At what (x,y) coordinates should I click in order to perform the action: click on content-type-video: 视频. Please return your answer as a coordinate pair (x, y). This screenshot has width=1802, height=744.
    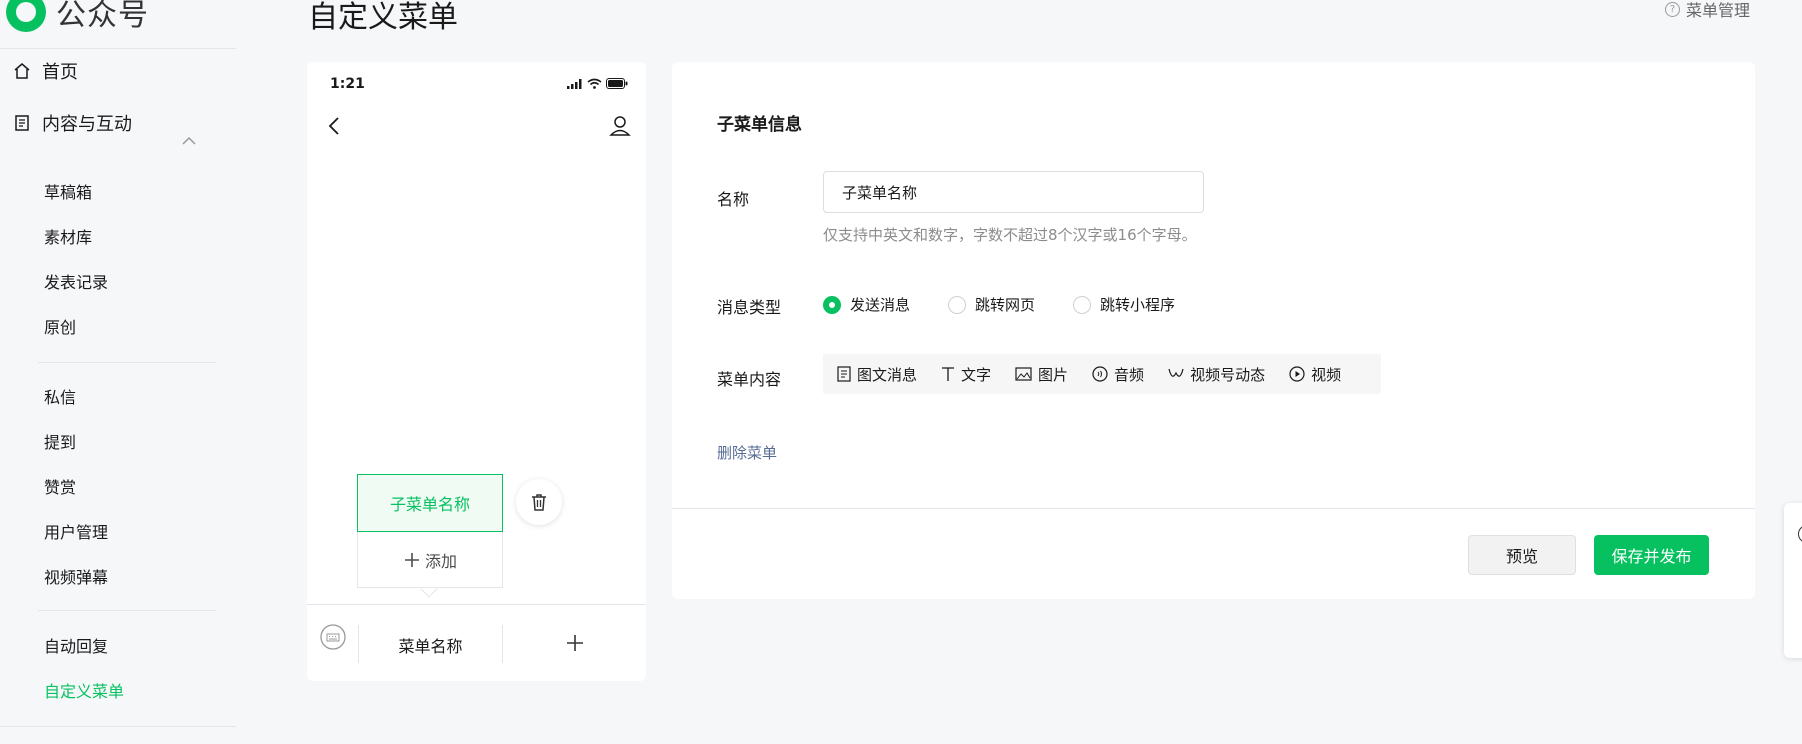
    Looking at the image, I should click on (1315, 374).